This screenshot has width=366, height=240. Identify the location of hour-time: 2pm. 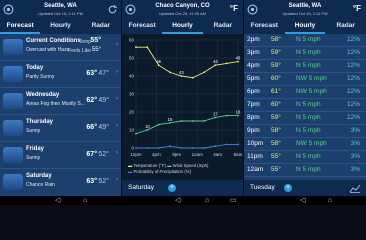
(253, 39).